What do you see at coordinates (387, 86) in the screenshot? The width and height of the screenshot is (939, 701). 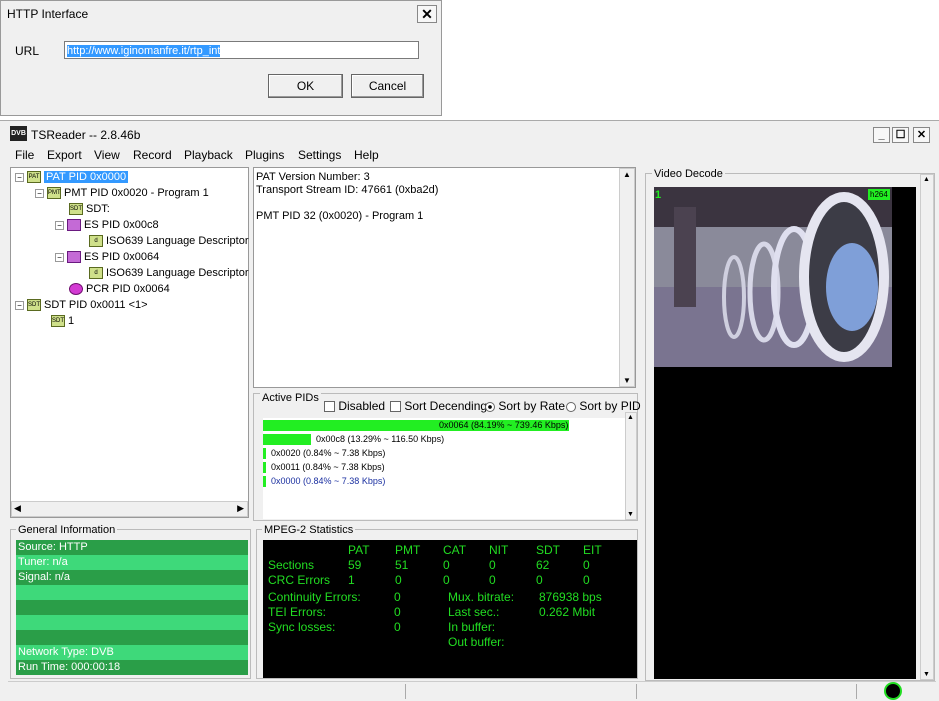 I see `cancel-button: Cancel` at bounding box center [387, 86].